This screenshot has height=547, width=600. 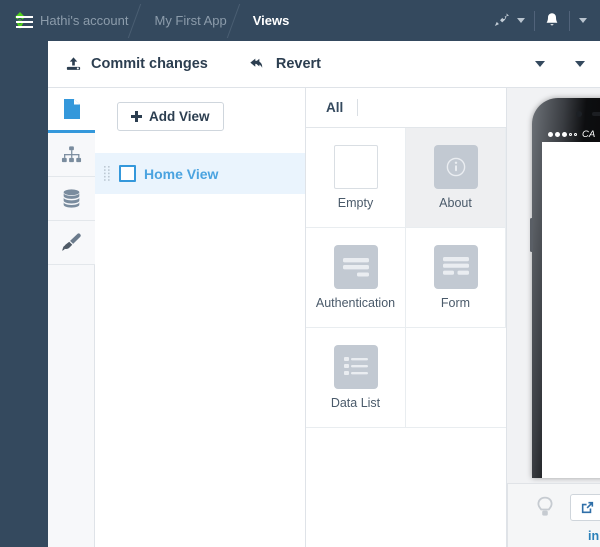 I want to click on add-view-wrap: Add View, so click(x=200, y=109).